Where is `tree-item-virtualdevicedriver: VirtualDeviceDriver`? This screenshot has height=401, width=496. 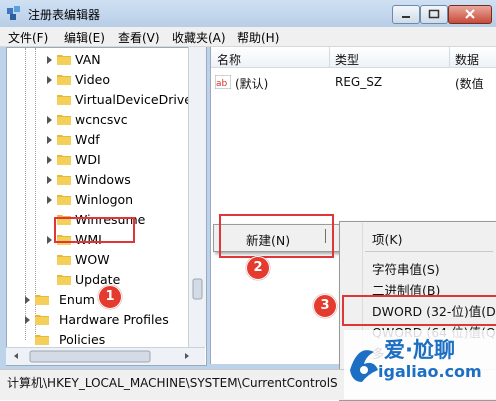 tree-item-virtualdevicedriver: VirtualDeviceDriver is located at coordinates (122, 100).